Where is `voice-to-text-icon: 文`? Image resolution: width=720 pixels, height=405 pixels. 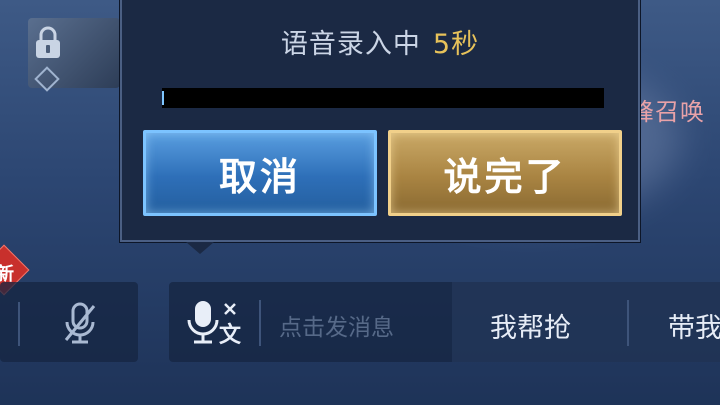 voice-to-text-icon: 文 is located at coordinates (214, 323).